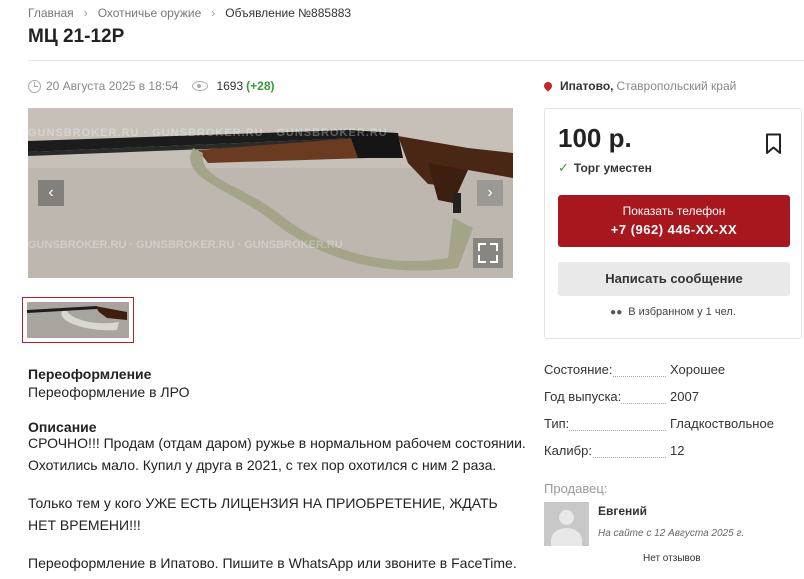  I want to click on seller-since: На сайте с 12 Августа 2025 г., so click(671, 533).